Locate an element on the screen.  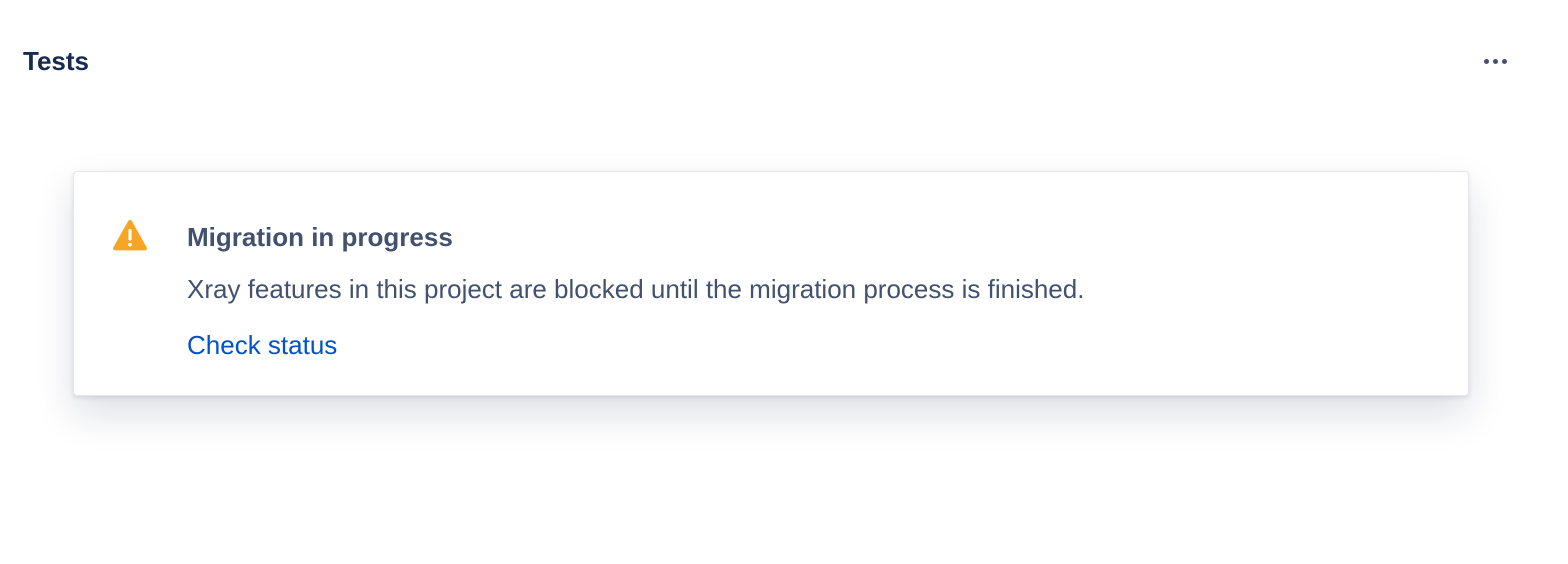
panel-title: Tests is located at coordinates (56, 61).